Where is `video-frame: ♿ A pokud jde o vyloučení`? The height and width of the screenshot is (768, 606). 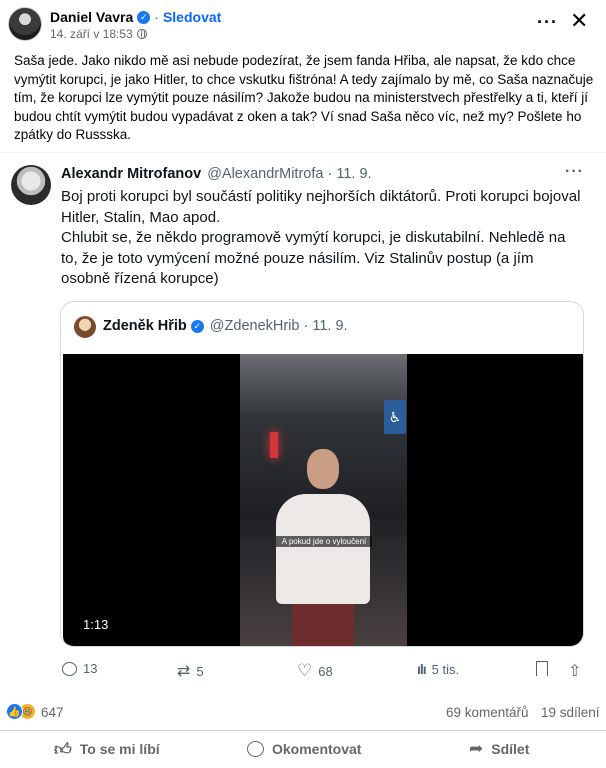
video-frame: ♿ A pokud jde o vyloučení is located at coordinates (323, 500).